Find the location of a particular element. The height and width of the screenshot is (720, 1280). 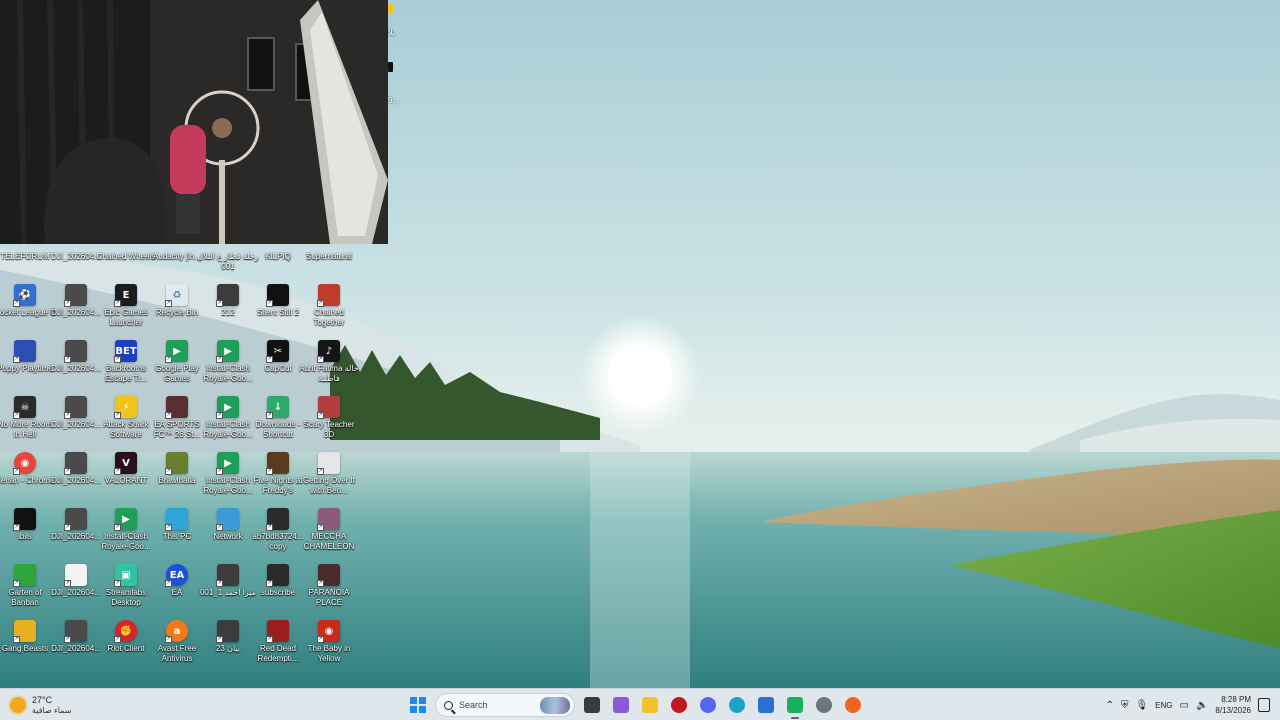

clock: 8:28 PM 8/13/2026 is located at coordinates (1233, 705).